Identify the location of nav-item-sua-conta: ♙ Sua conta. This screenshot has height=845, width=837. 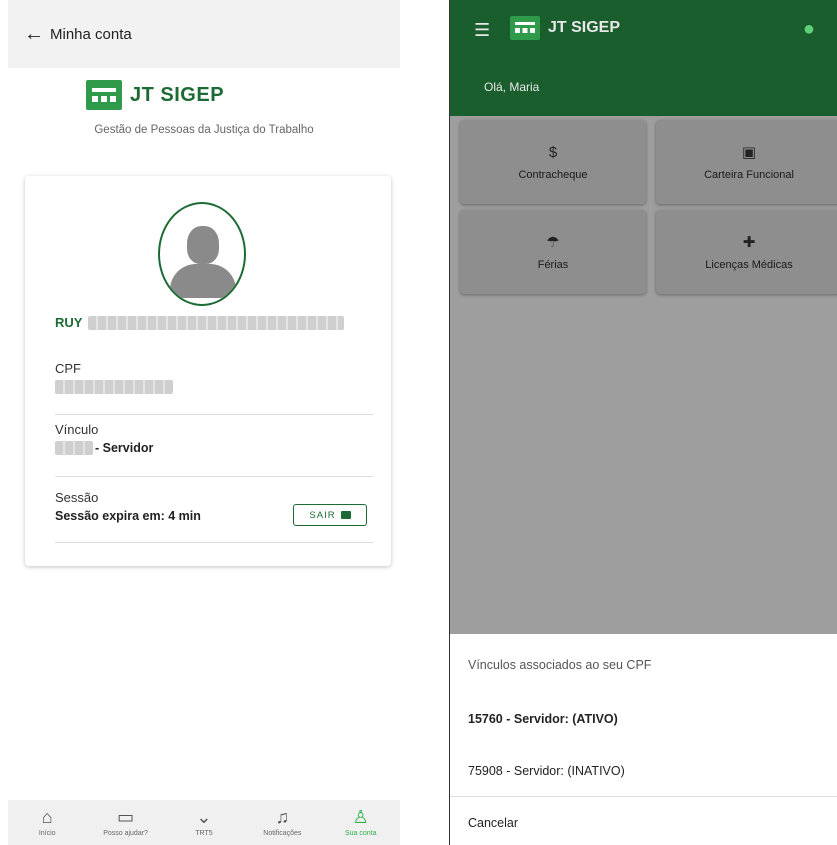
(361, 822).